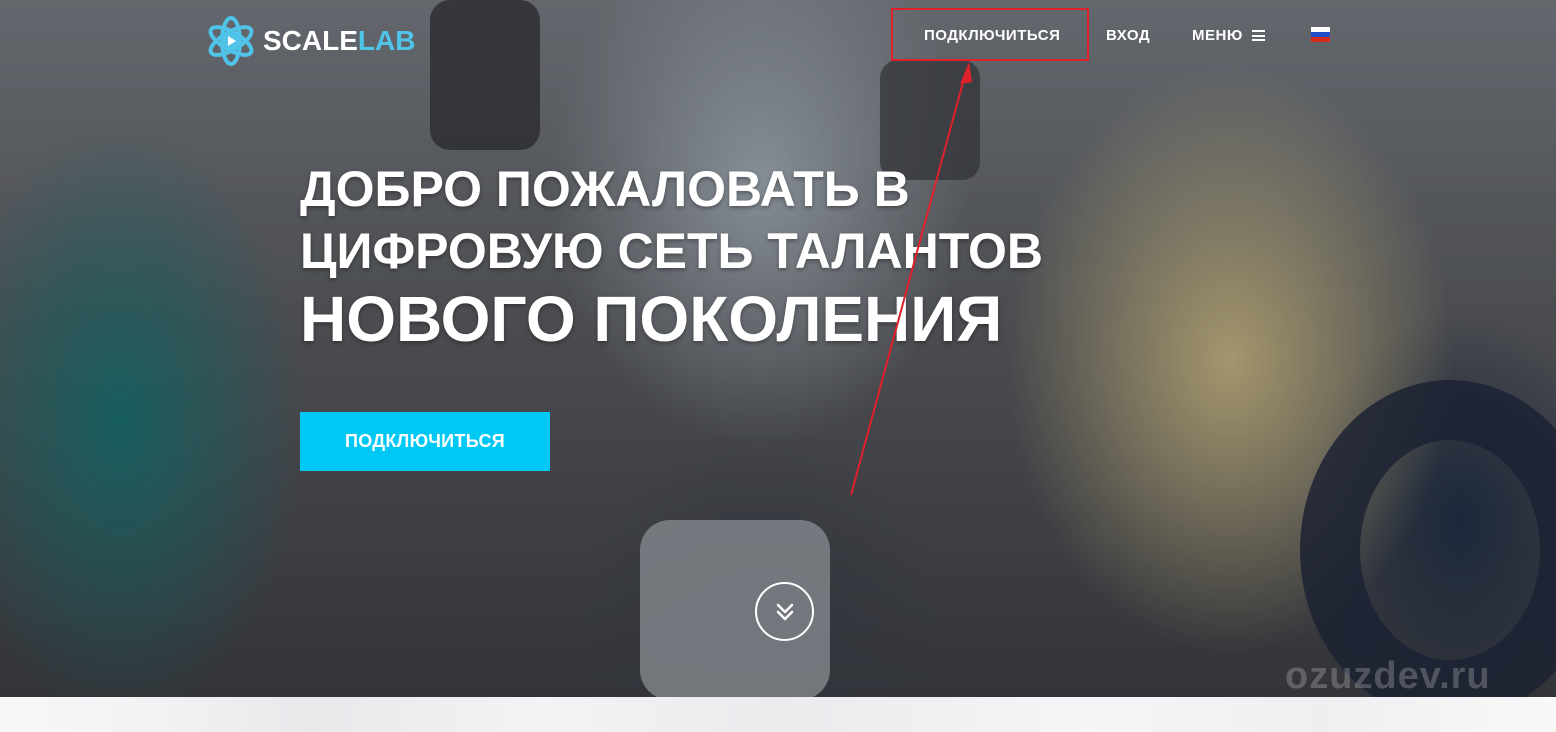  What do you see at coordinates (651, 319) in the screenshot?
I see `headline-line3: НОВОГО ПОКОЛЕНИЯ` at bounding box center [651, 319].